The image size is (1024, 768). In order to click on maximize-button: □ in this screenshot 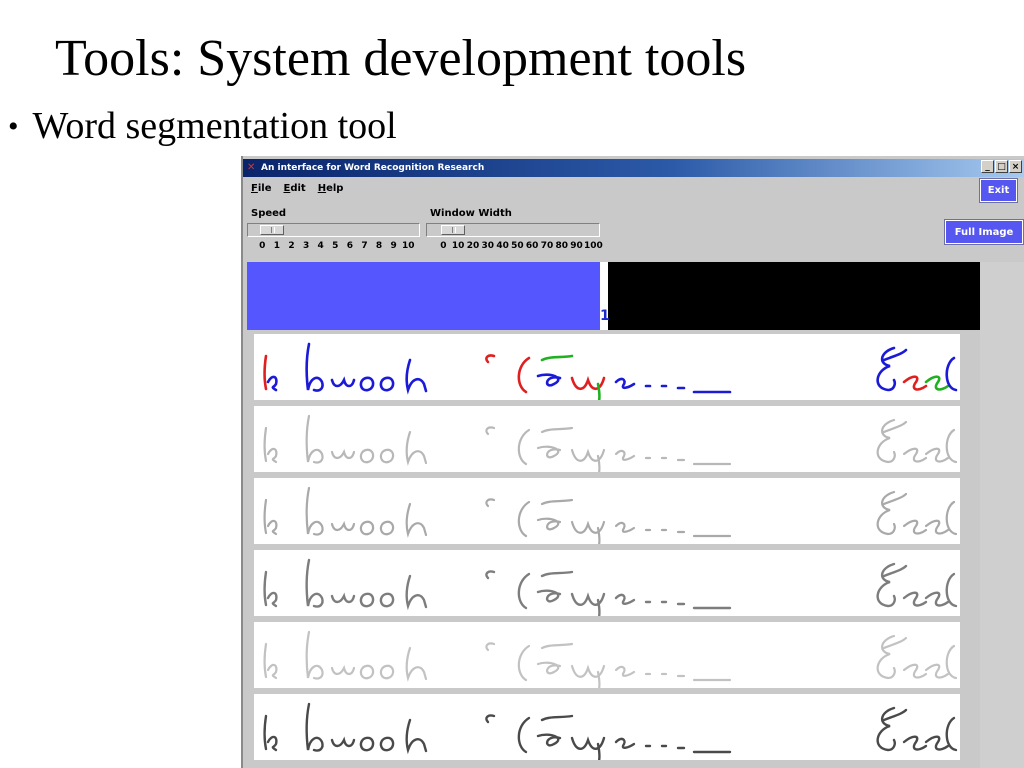, I will do `click(1001, 166)`.